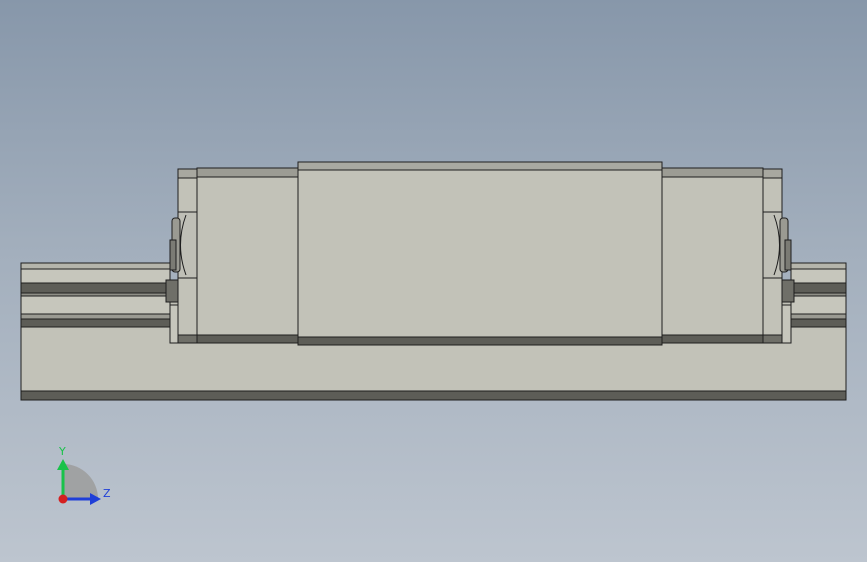 This screenshot has width=867, height=562. Describe the element at coordinates (62, 451) in the screenshot. I see `y-axis-label: Y` at that location.